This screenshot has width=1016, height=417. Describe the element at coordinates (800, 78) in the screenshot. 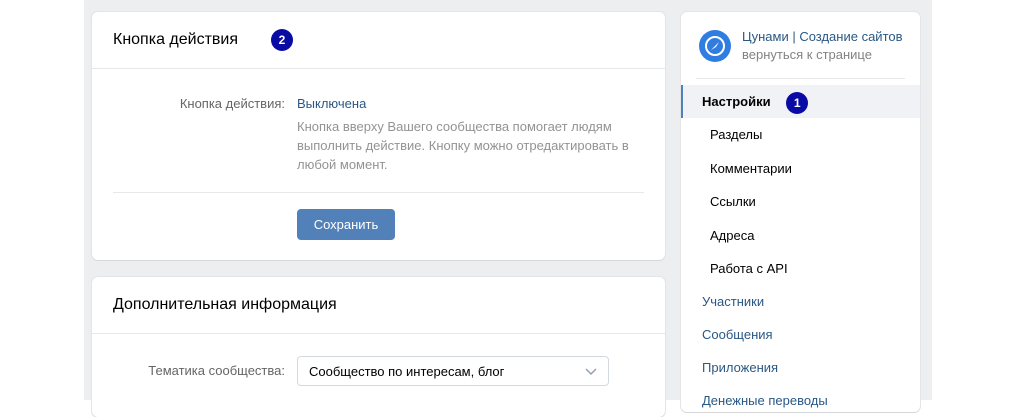

I see `nav-divider` at that location.